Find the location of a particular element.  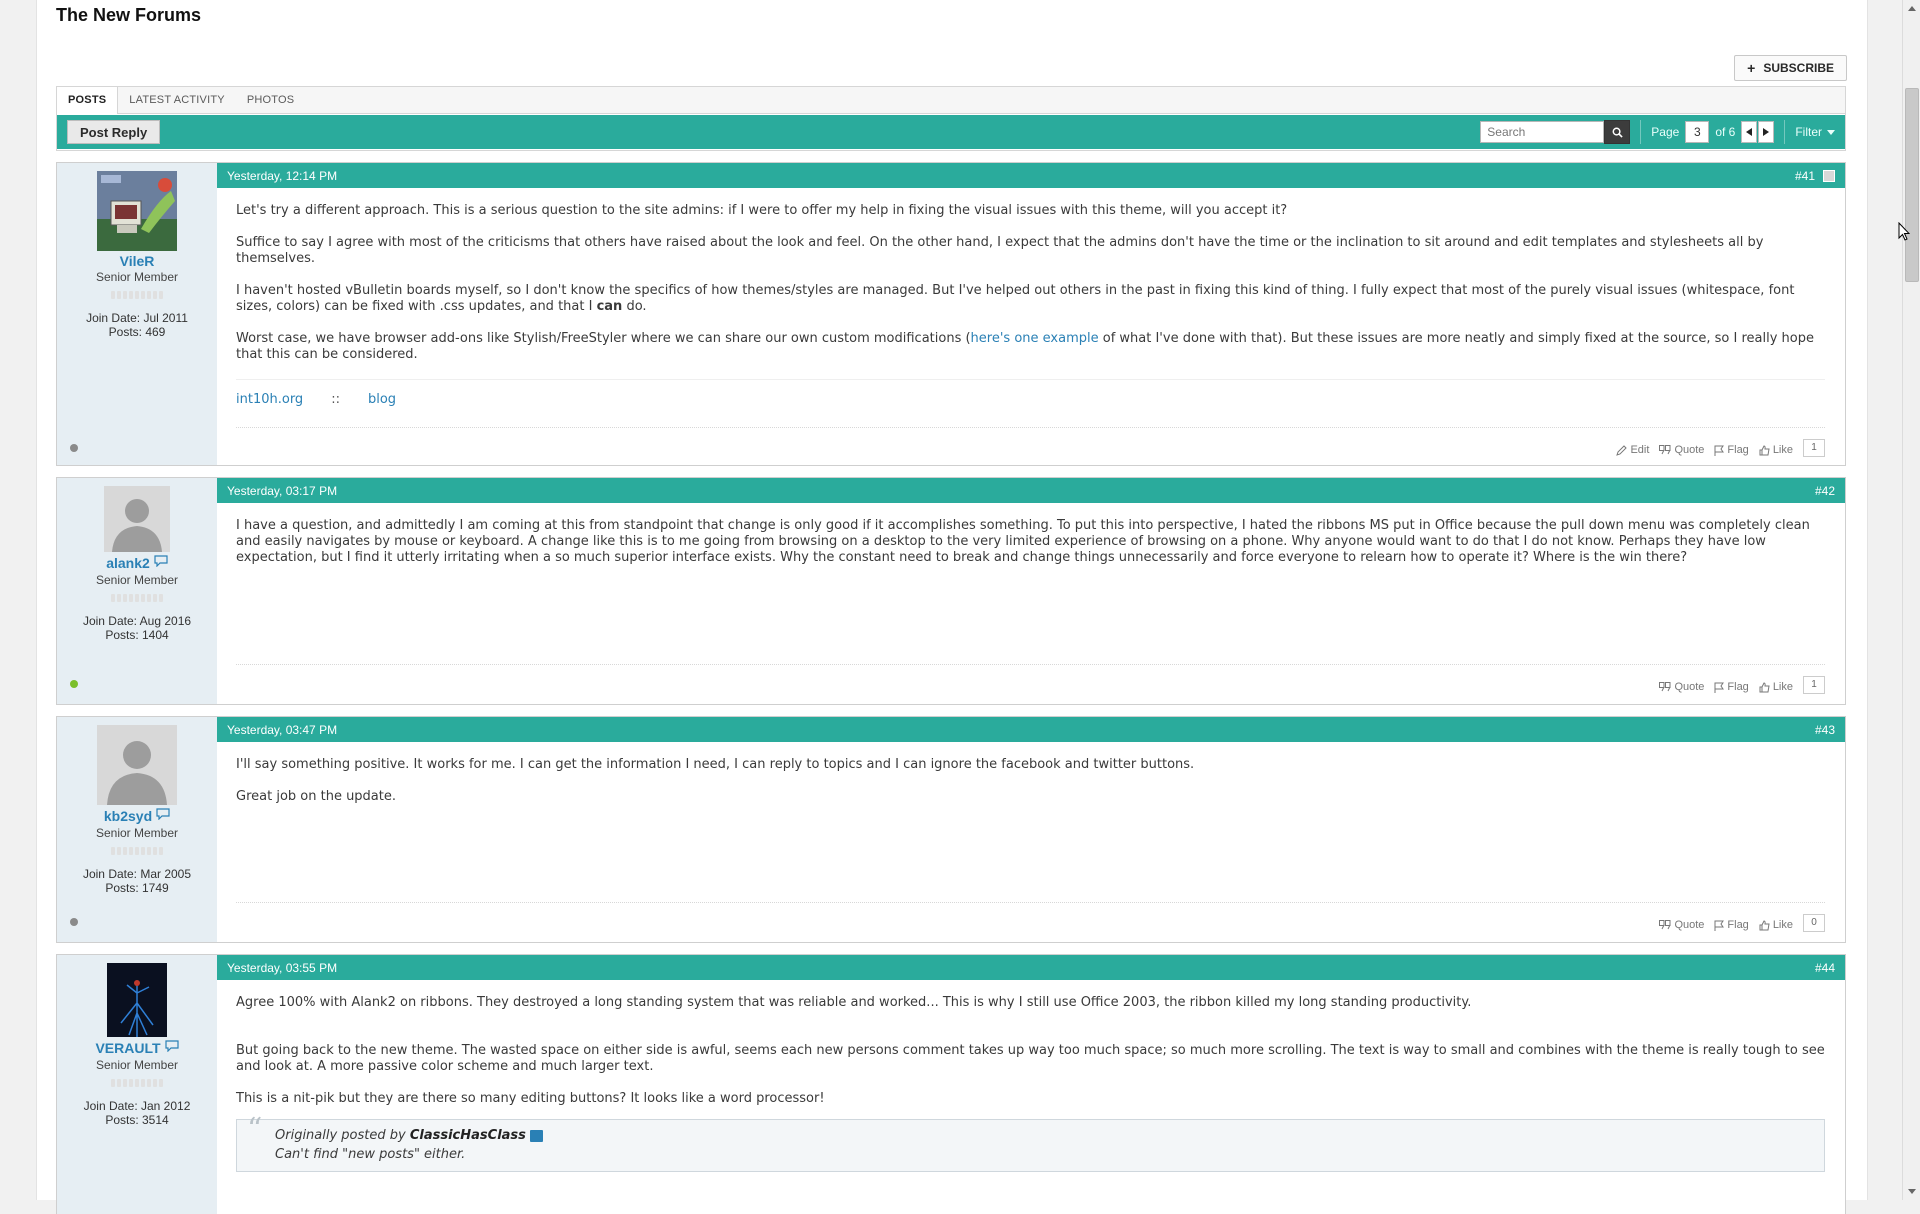

quote-header: Originally posted by ClassicHasClass is located at coordinates (1043, 1136).